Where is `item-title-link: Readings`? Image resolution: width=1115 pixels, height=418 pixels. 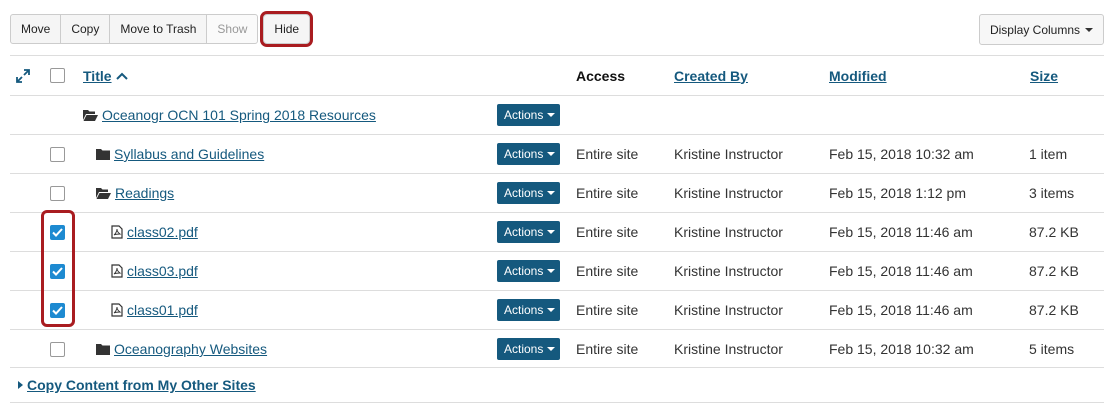
item-title-link: Readings is located at coordinates (144, 193).